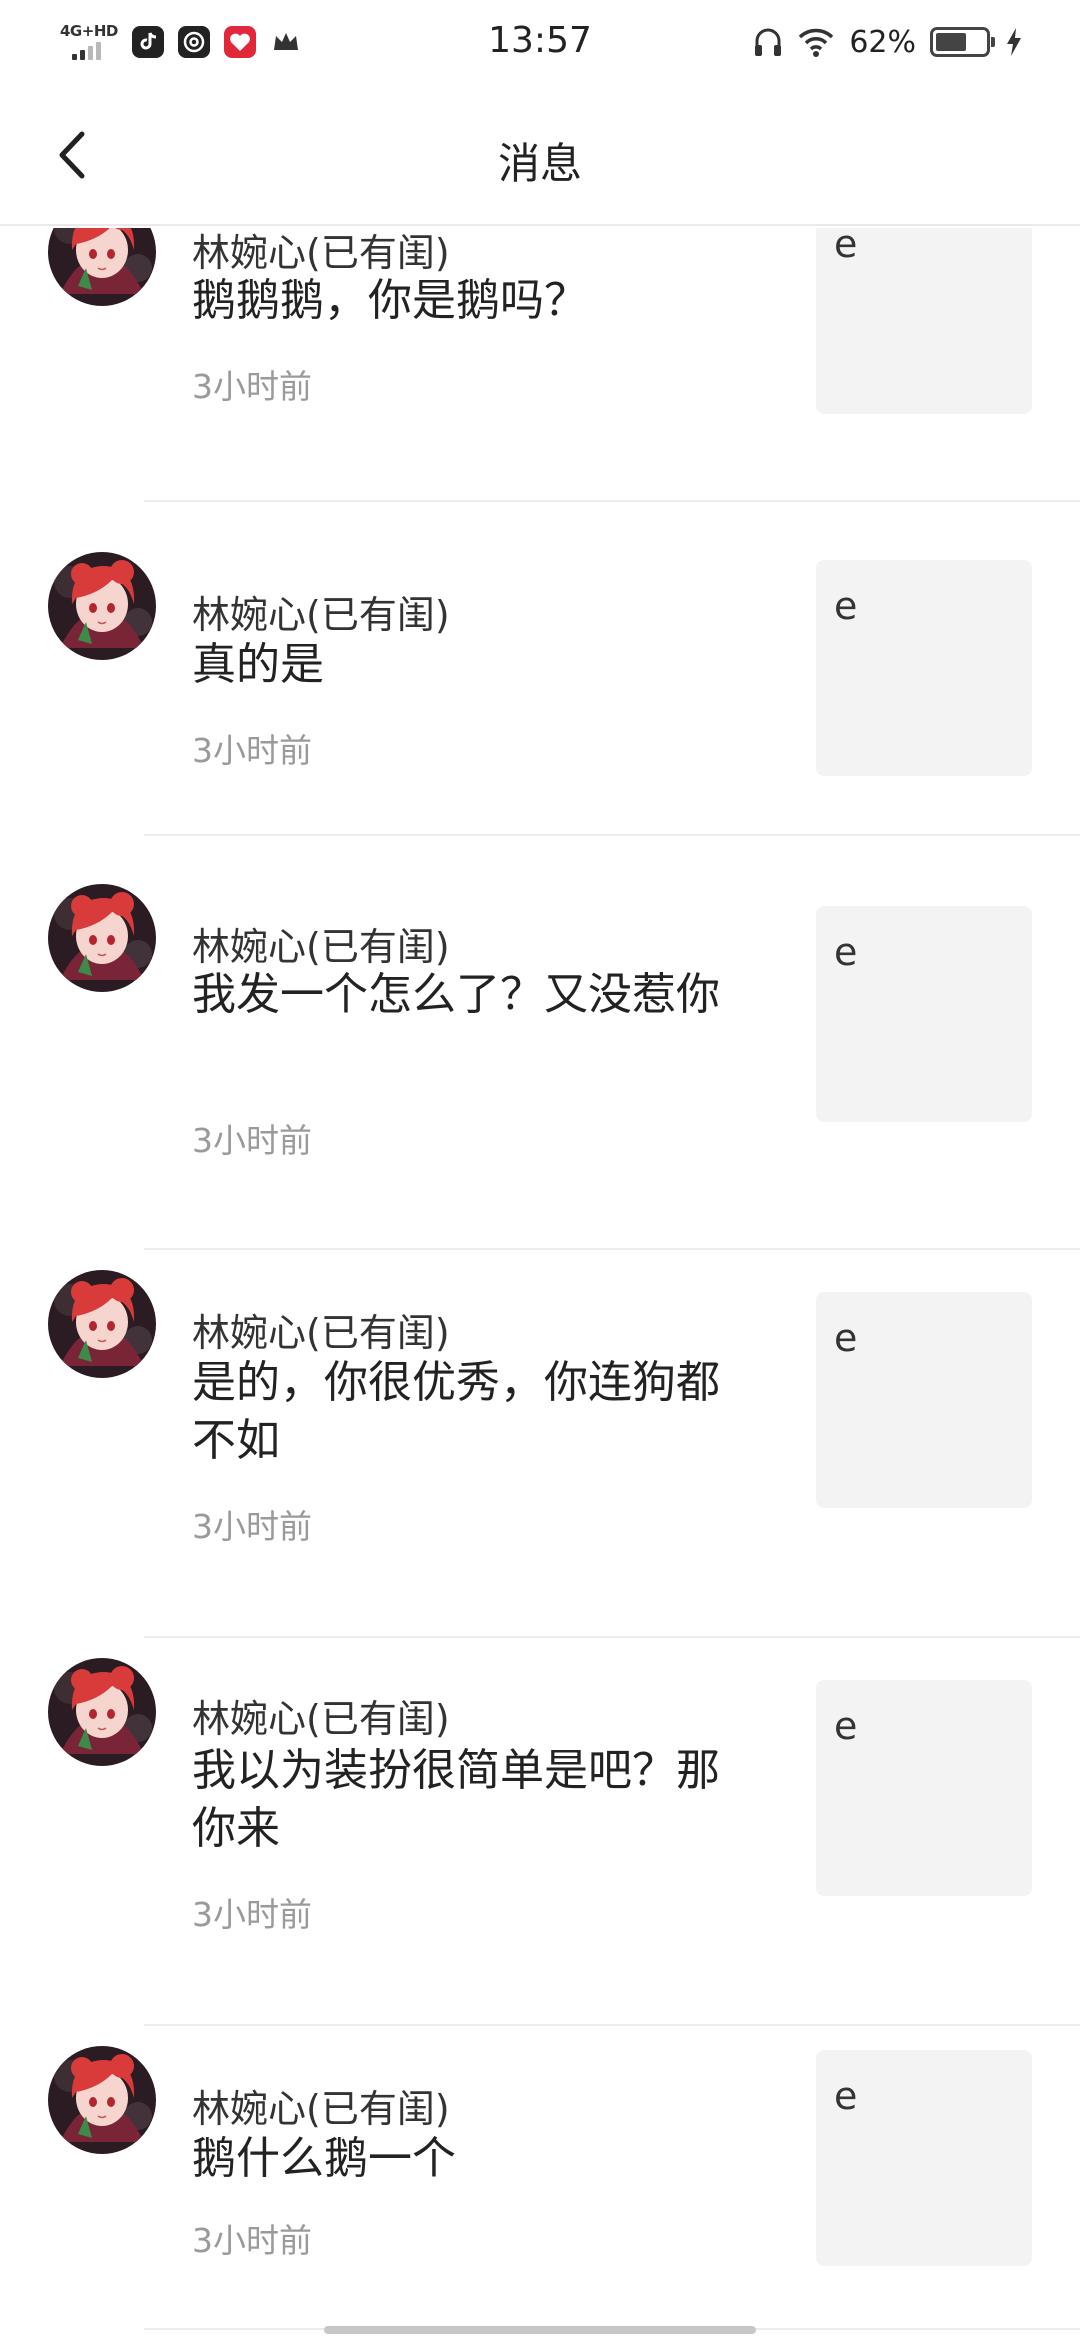 The width and height of the screenshot is (1080, 2340). Describe the element at coordinates (456, 994) in the screenshot. I see `message-text: 我发一个怎么了？又没惹你` at that location.